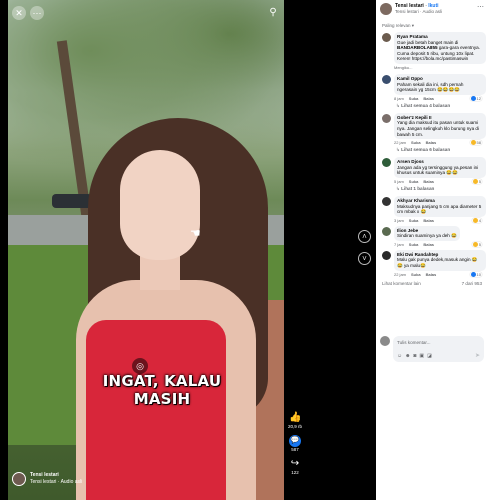 This screenshot has height=500, width=488. What do you see at coordinates (364, 258) in the screenshot?
I see `chevron-down-icon: ˅` at bounding box center [364, 258].